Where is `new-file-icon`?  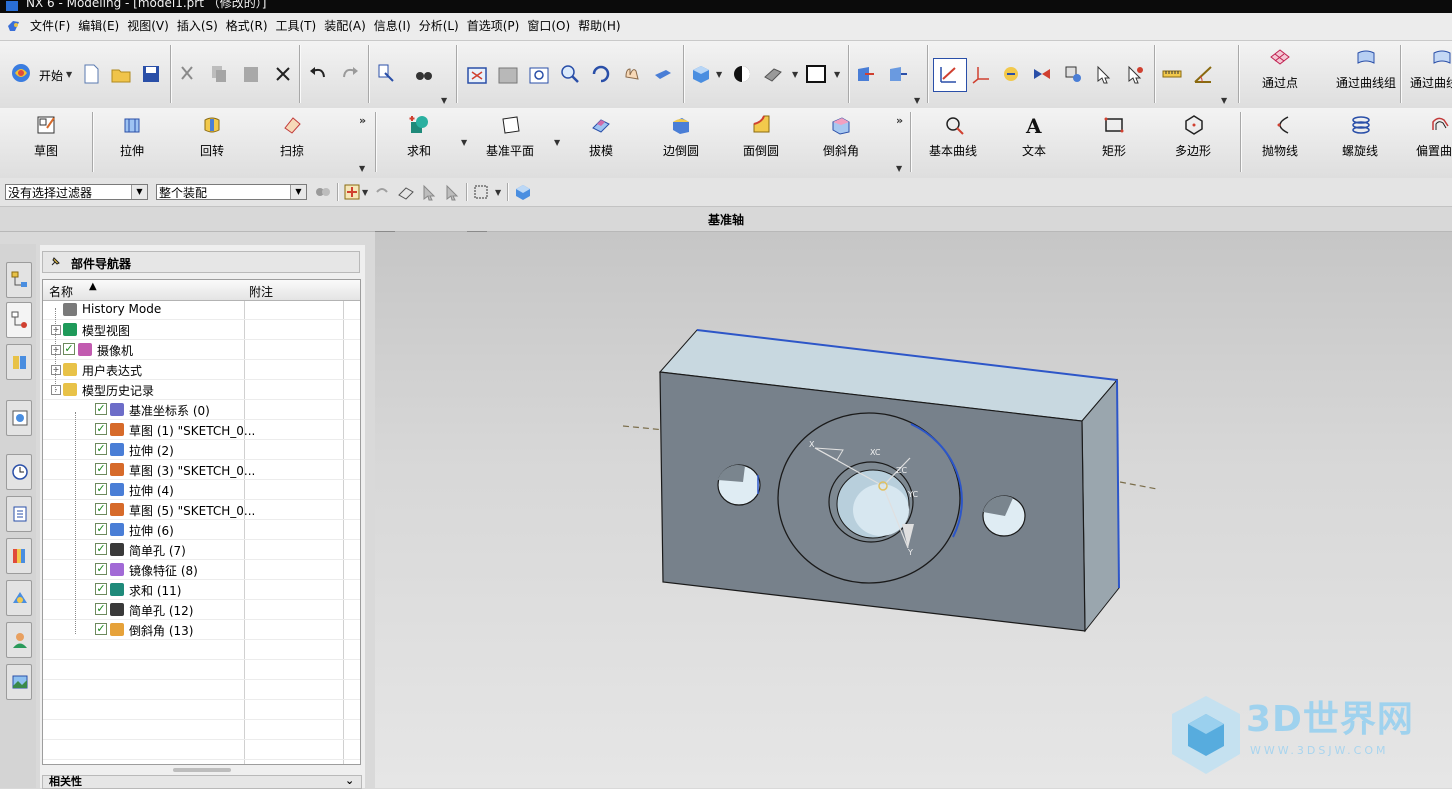 new-file-icon is located at coordinates (91, 74).